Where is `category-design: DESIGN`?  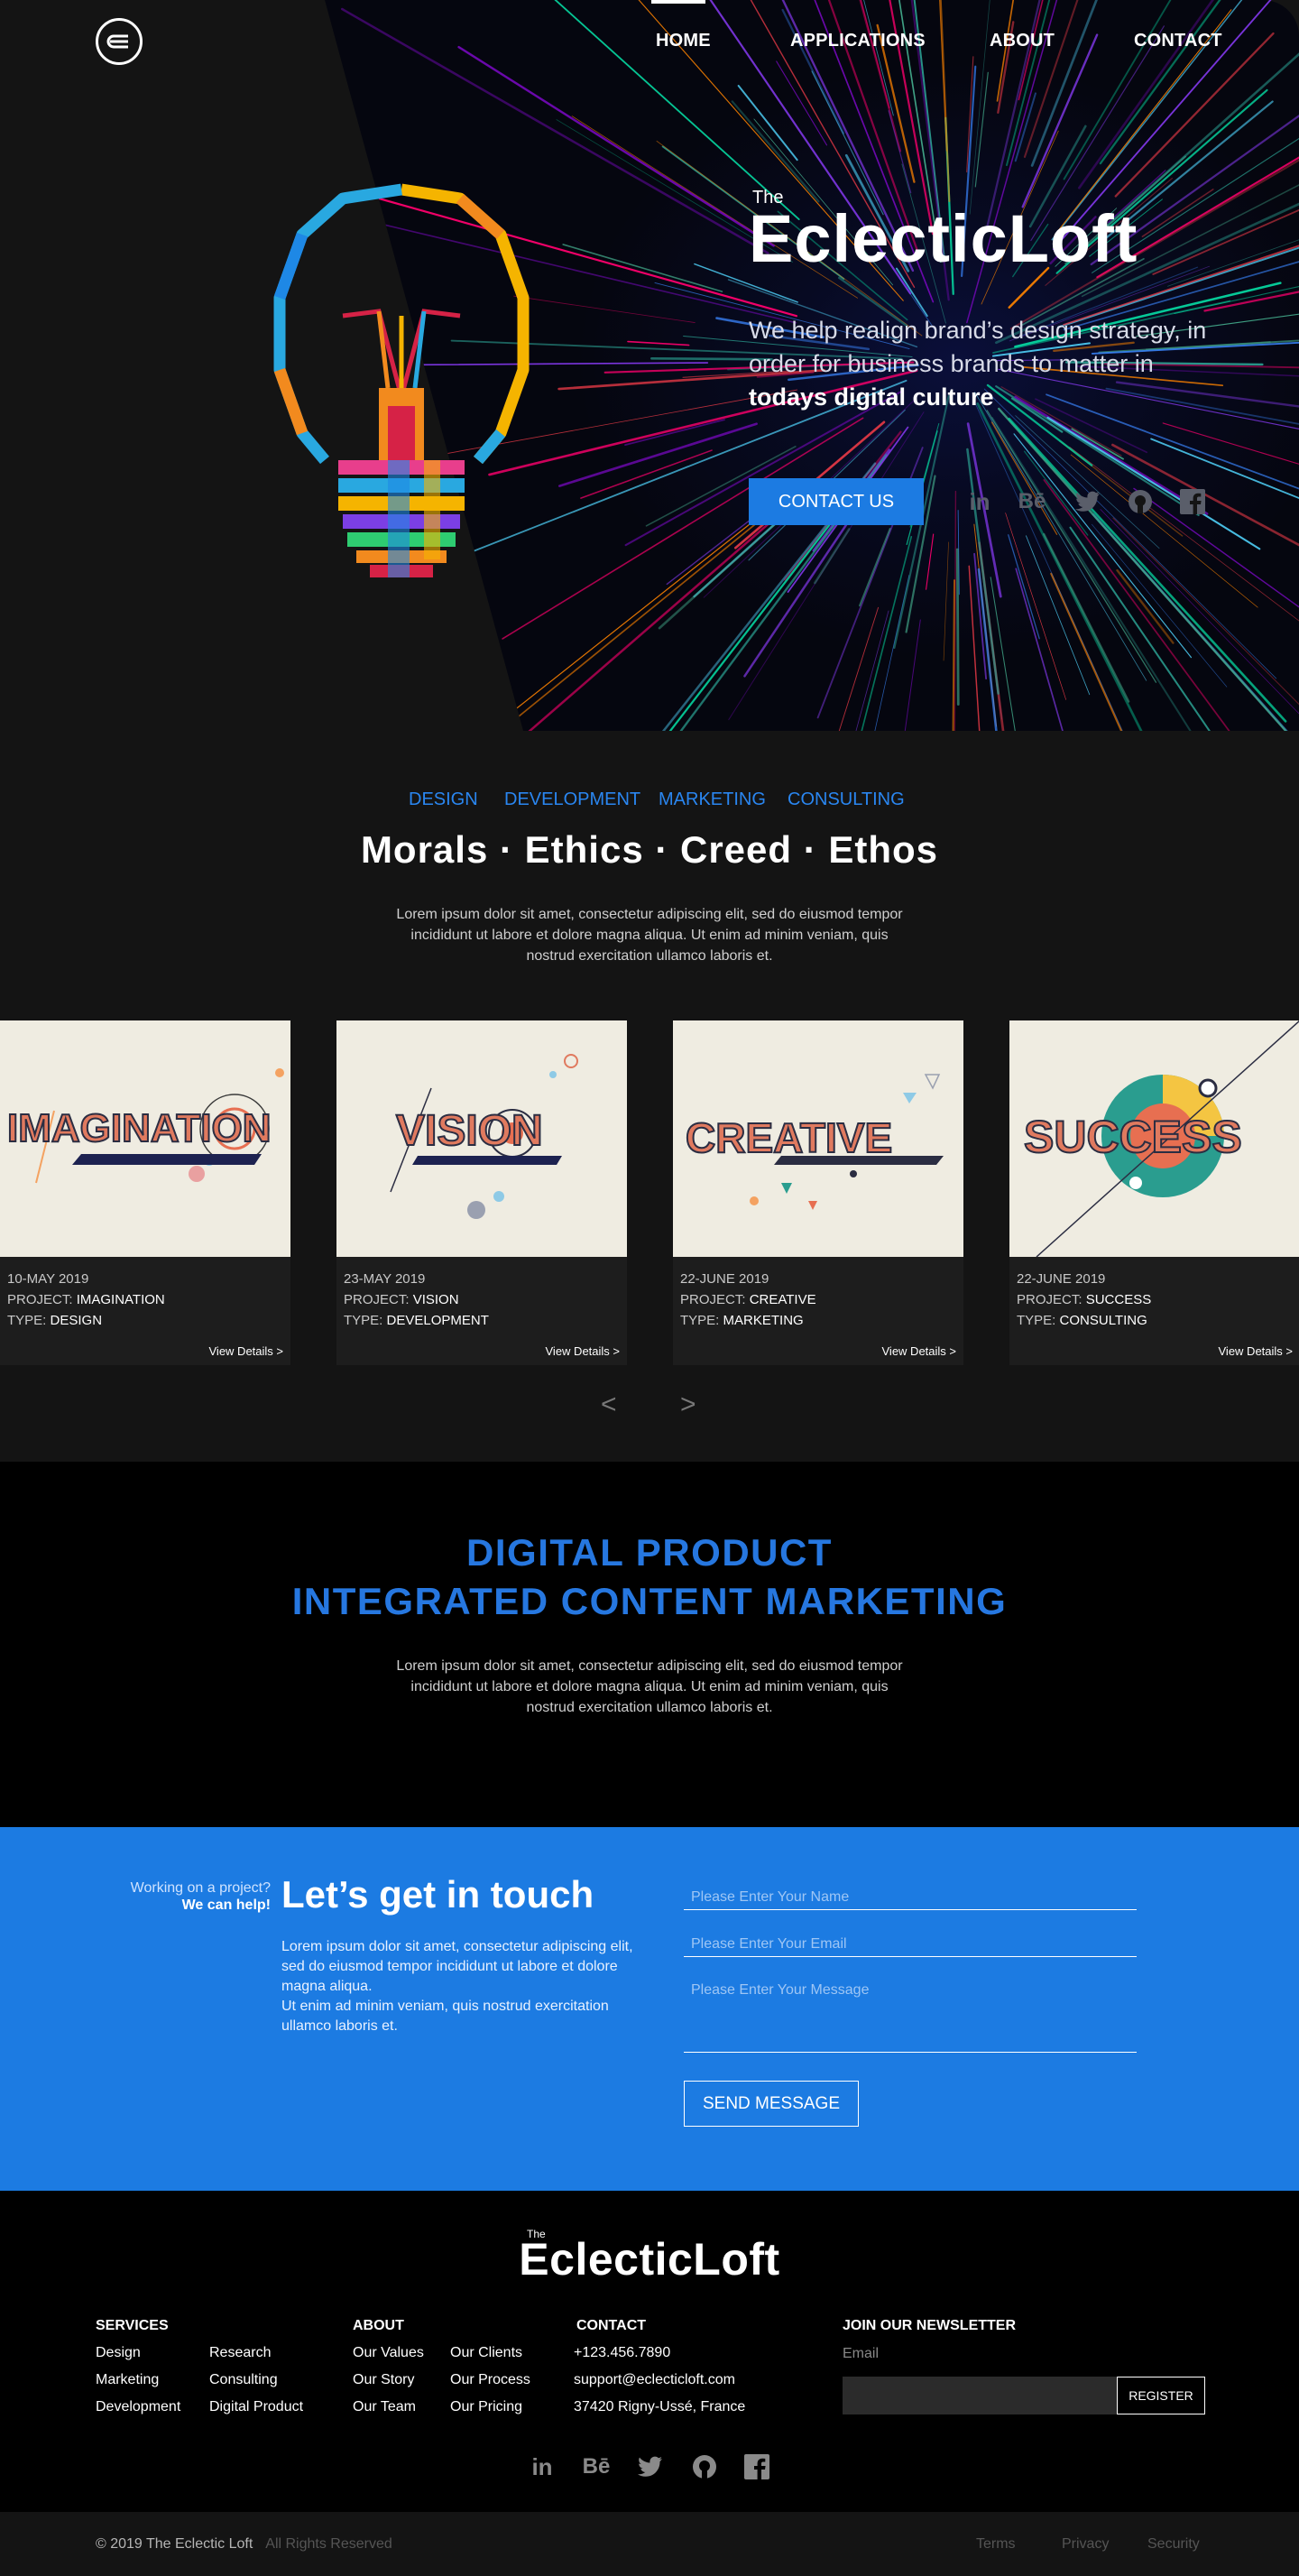
category-design: DESIGN is located at coordinates (443, 799).